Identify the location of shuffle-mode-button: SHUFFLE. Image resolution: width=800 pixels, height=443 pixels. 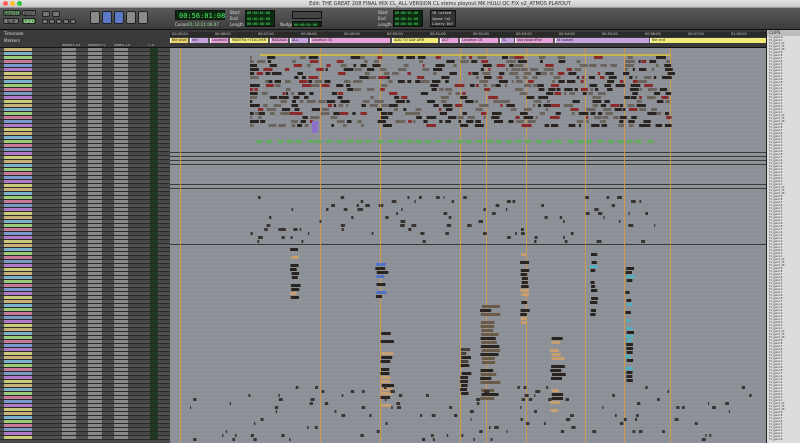
(12, 13).